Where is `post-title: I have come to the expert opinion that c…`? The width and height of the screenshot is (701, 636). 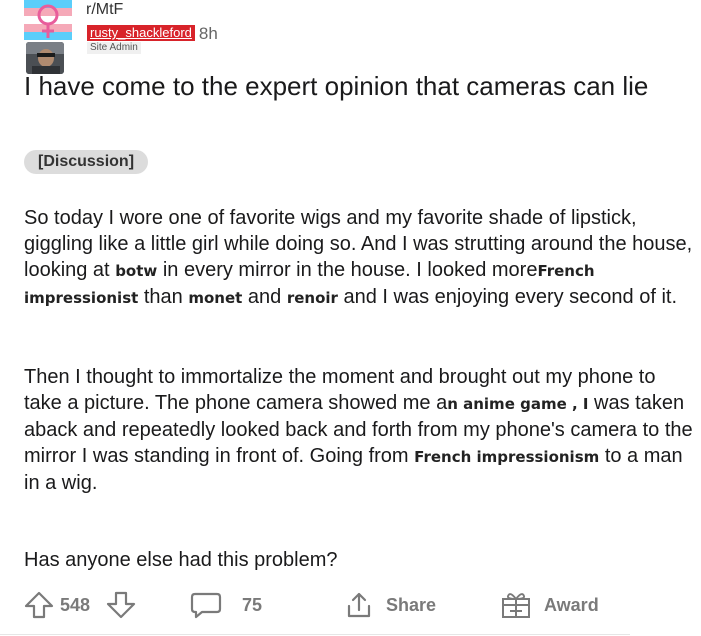 post-title: I have come to the expert opinion that c… is located at coordinates (344, 86).